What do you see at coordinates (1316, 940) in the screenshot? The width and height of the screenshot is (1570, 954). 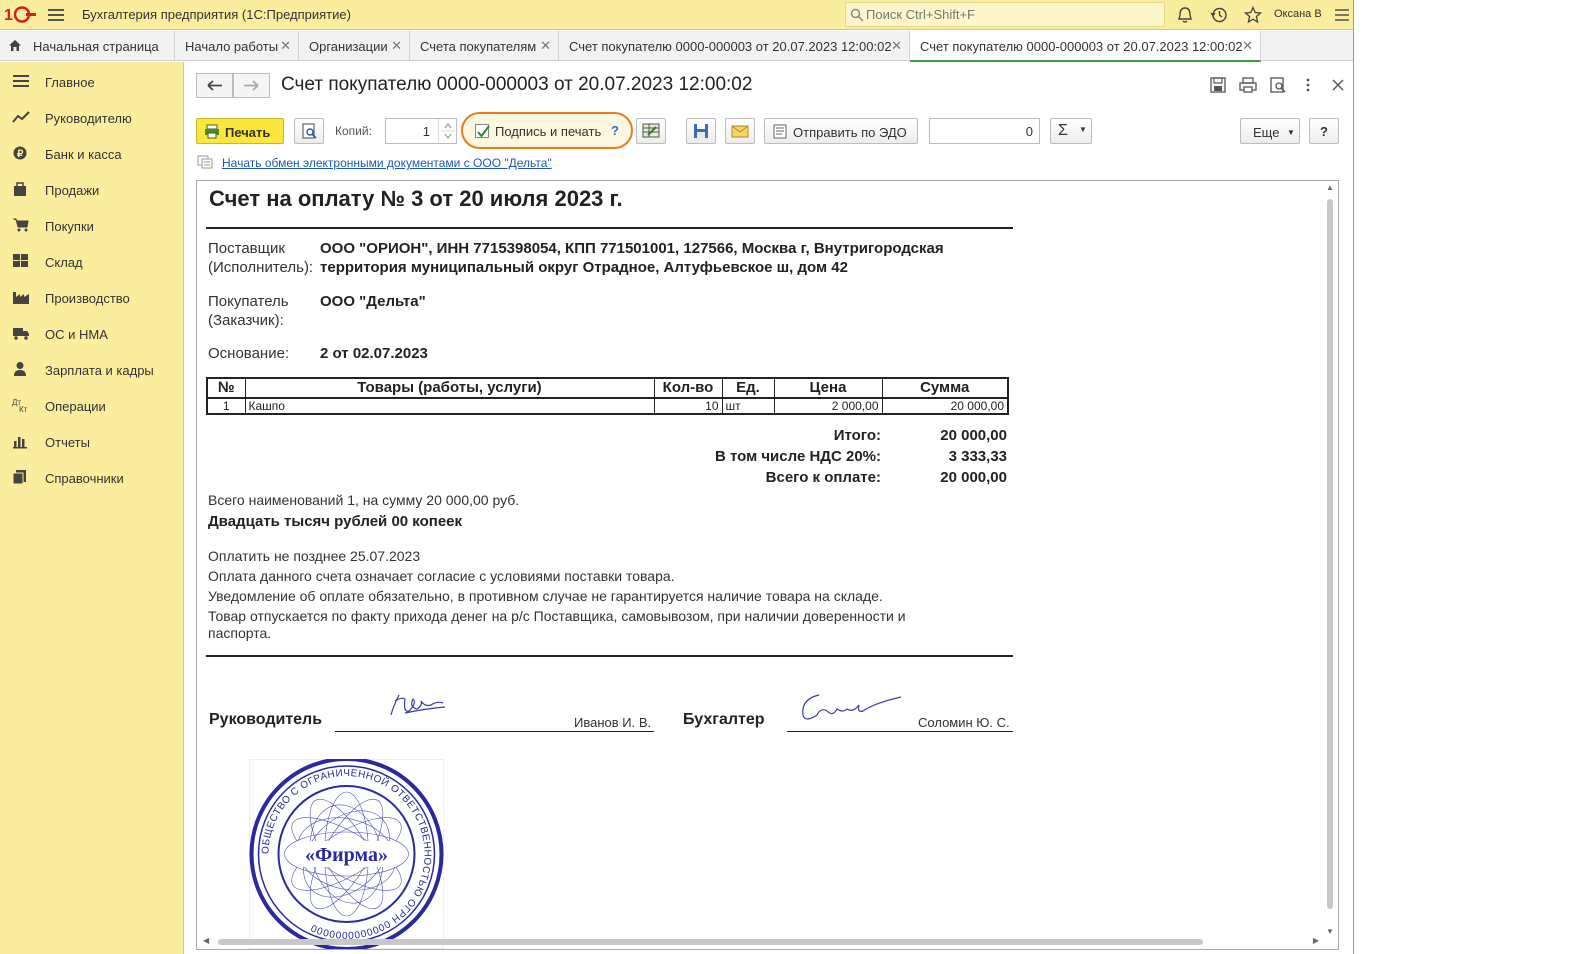 I see `scroll-right-icon: ▶` at bounding box center [1316, 940].